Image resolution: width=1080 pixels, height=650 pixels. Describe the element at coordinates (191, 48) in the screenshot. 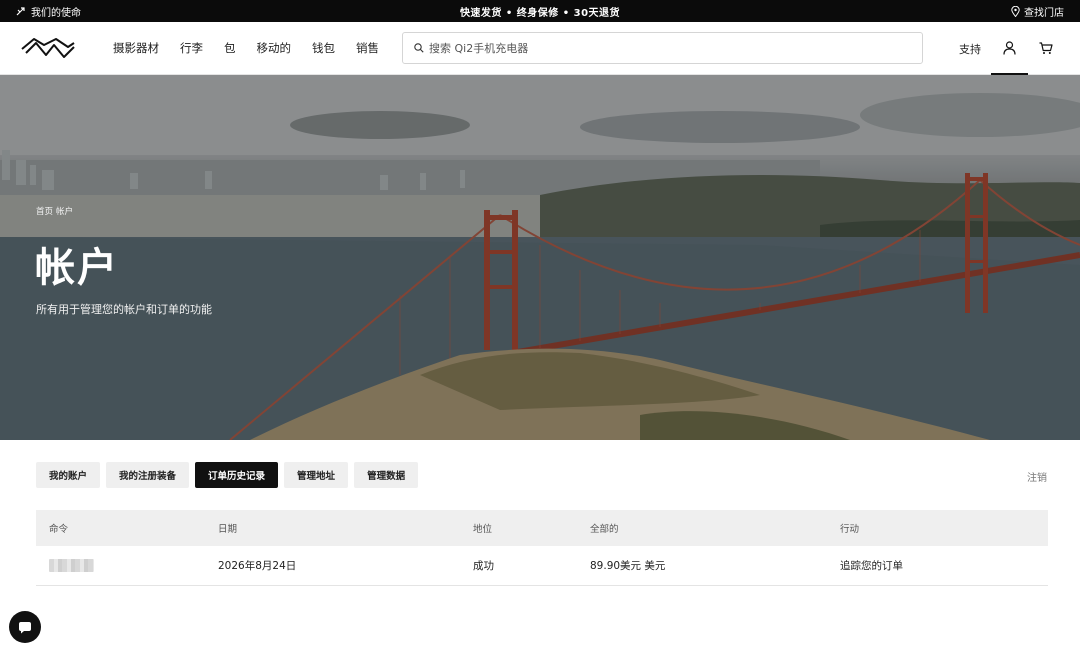

I see `nav-luggage: 行李` at that location.